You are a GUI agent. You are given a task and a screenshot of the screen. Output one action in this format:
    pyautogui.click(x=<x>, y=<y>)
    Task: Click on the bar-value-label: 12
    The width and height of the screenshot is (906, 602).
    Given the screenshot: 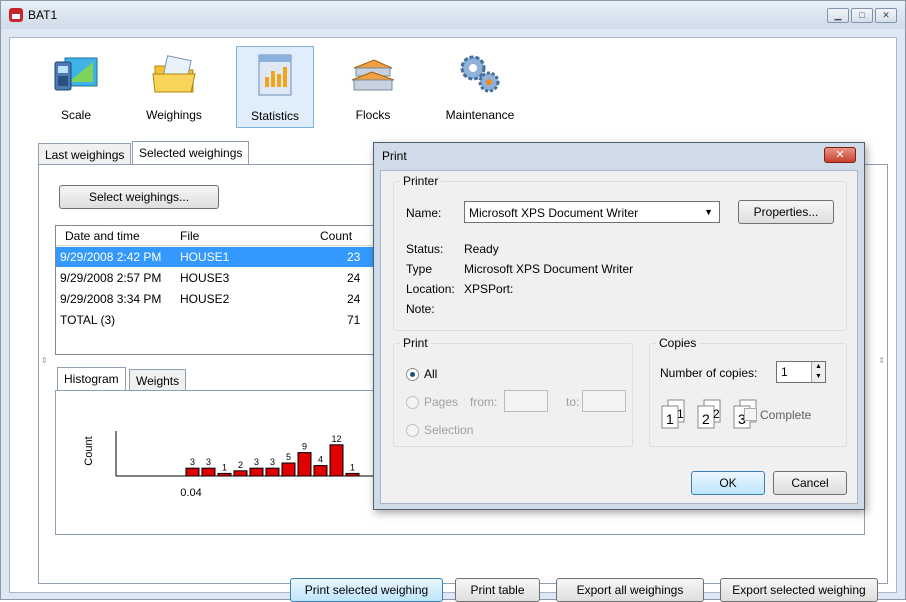 What is the action you would take?
    pyautogui.click(x=336, y=439)
    